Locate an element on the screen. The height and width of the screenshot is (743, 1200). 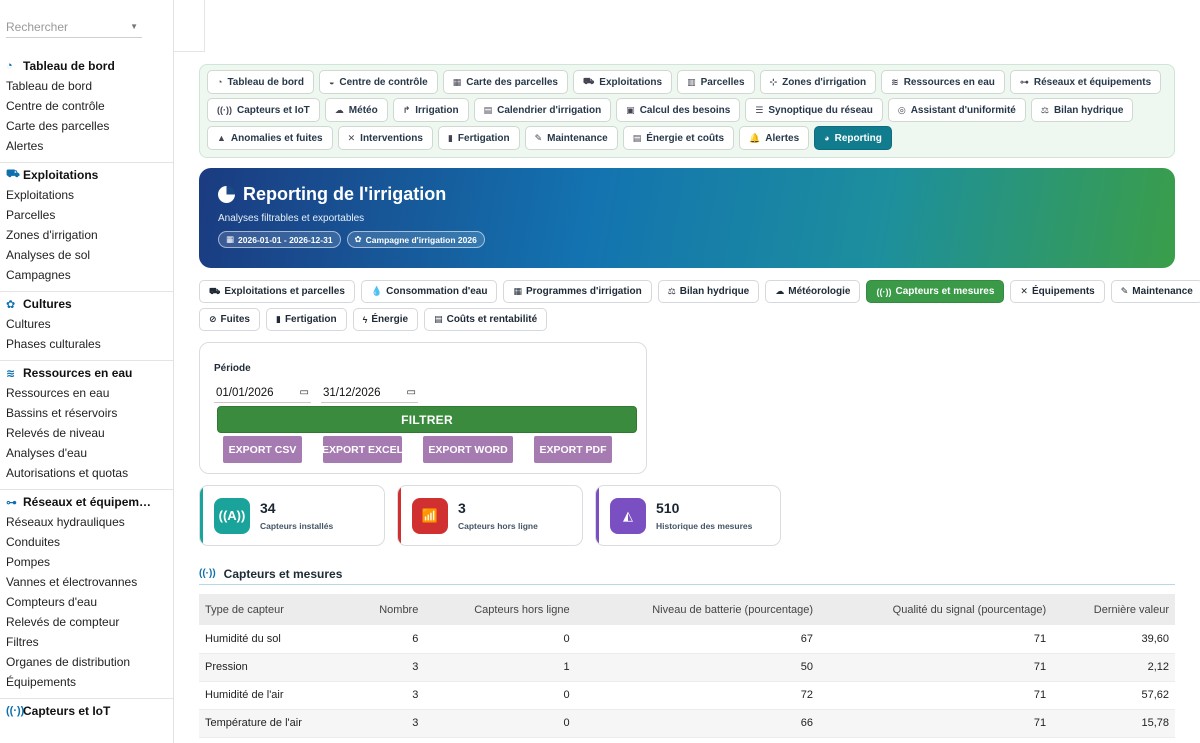
chevron-down-icon: ▼ is located at coordinates (134, 27).